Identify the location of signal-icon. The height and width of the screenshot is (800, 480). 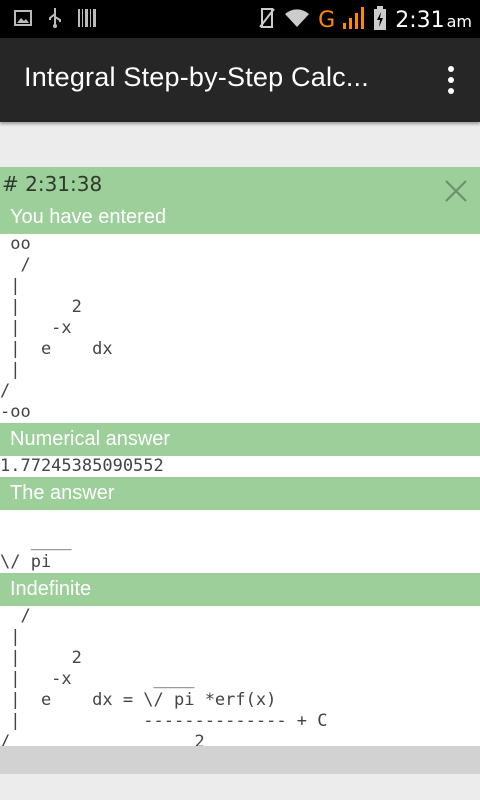
(354, 20).